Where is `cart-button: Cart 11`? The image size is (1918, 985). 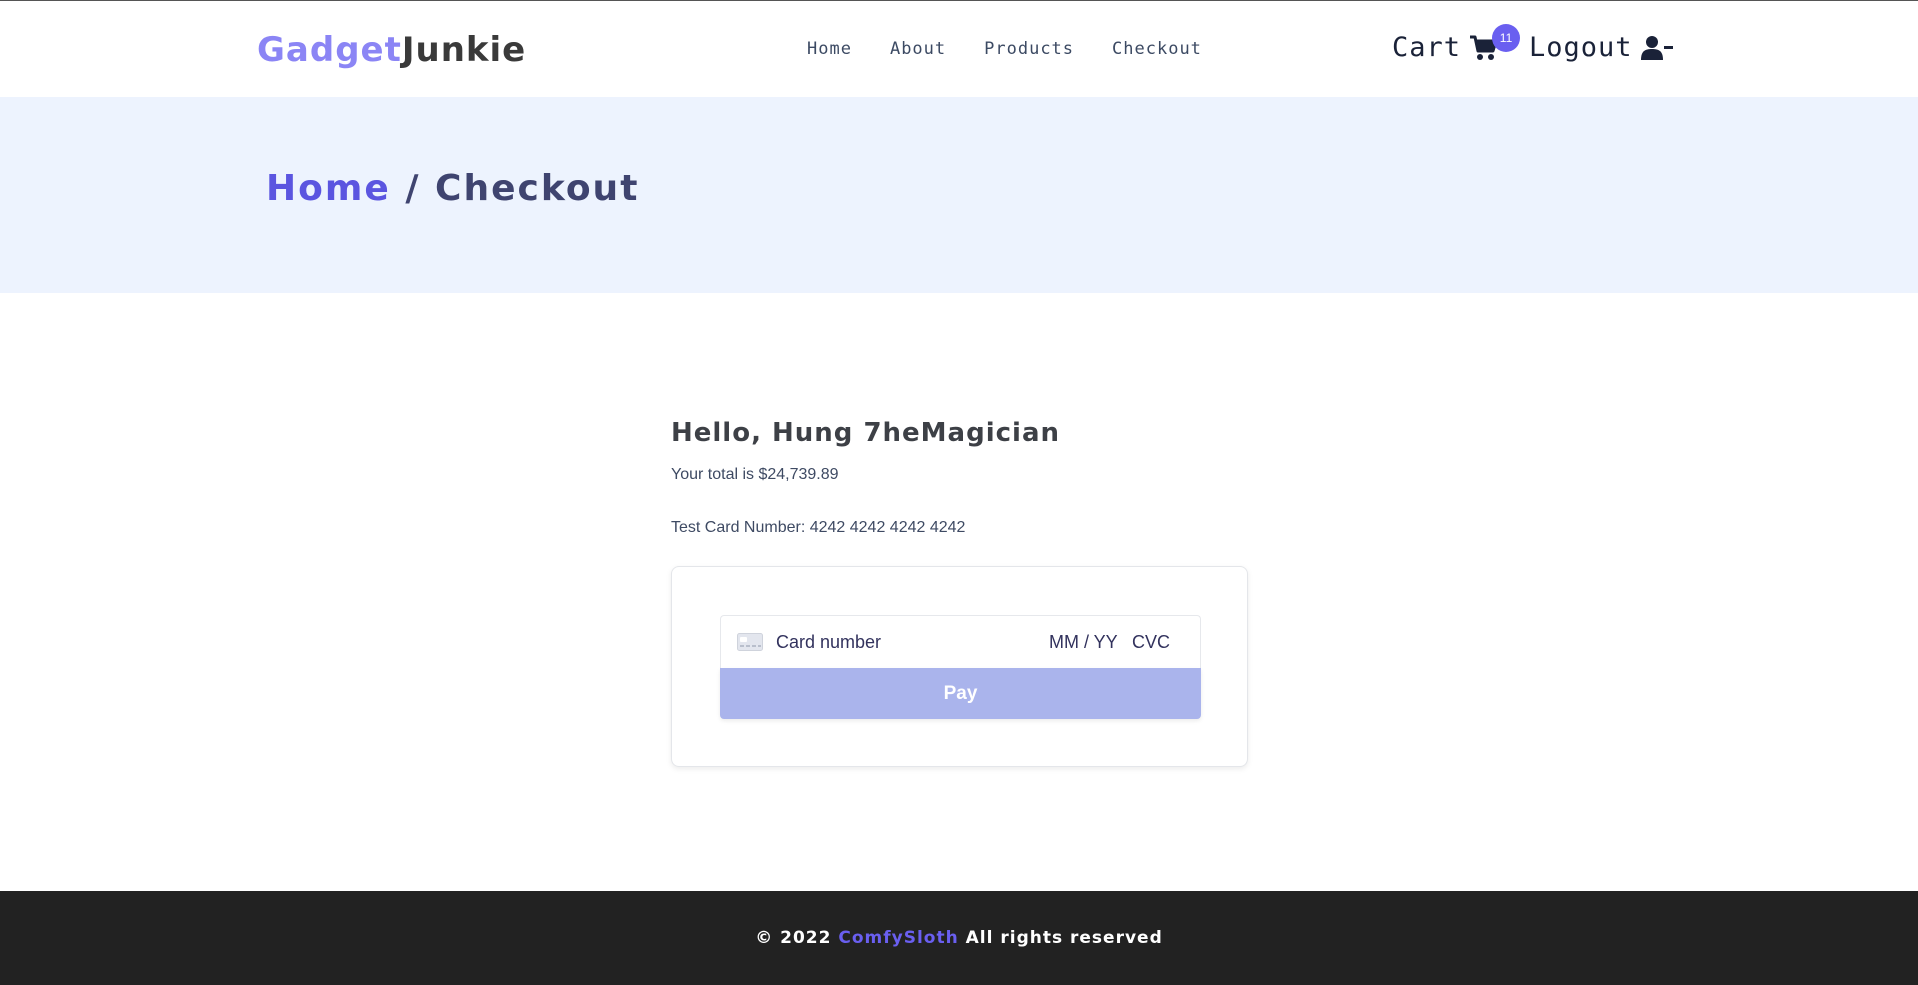
cart-button: Cart 11 is located at coordinates (1456, 44).